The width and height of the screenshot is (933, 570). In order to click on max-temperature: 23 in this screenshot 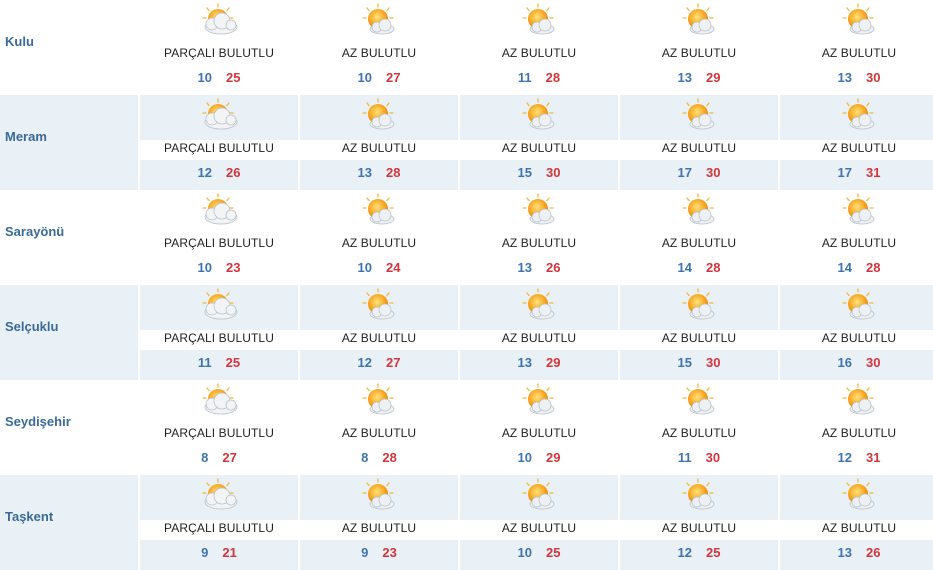, I will do `click(389, 552)`.